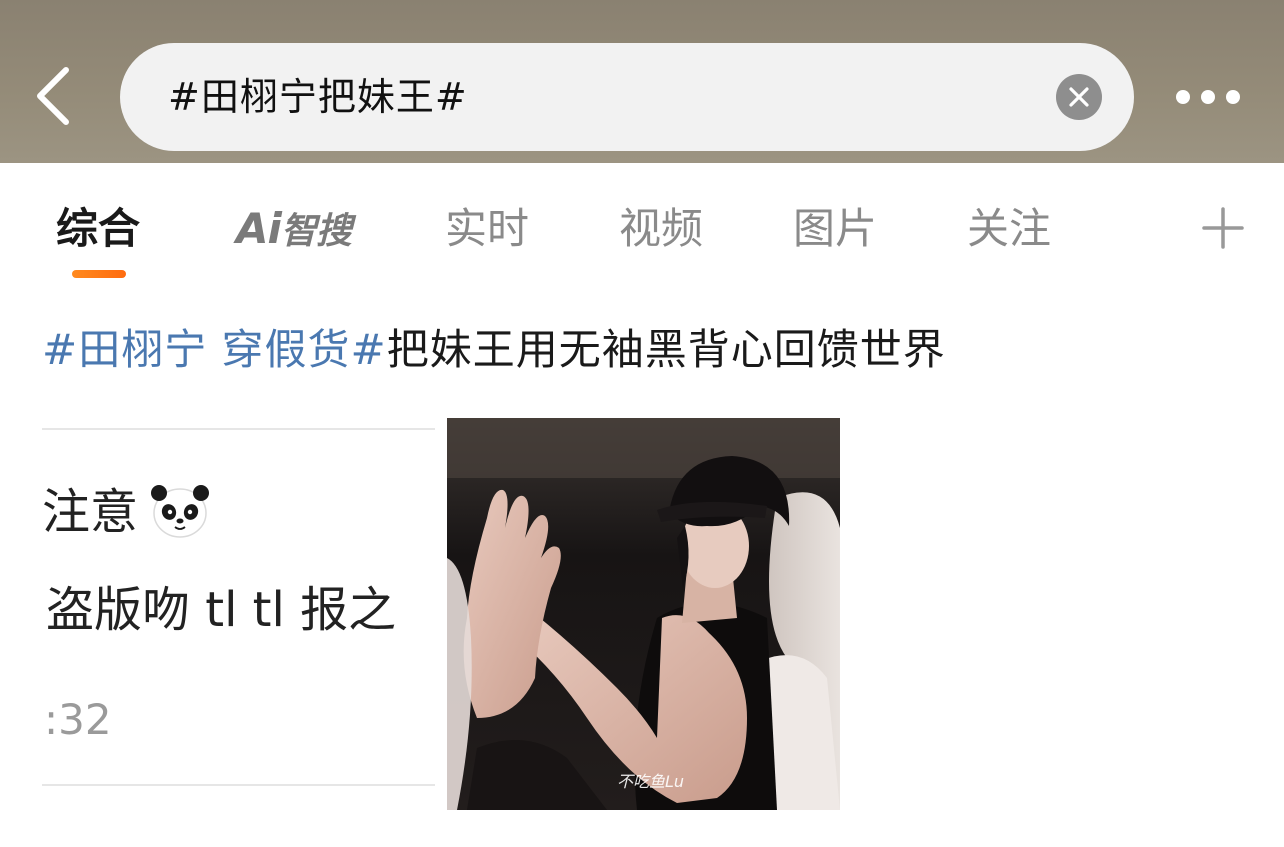 The width and height of the screenshot is (1284, 847). I want to click on active-tab-indicator, so click(99, 274).